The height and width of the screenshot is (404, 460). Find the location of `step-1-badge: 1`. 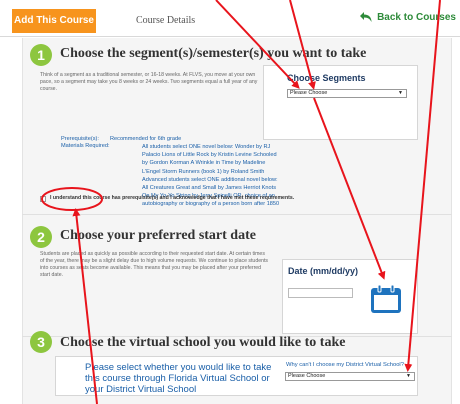

step-1-badge: 1 is located at coordinates (41, 55).